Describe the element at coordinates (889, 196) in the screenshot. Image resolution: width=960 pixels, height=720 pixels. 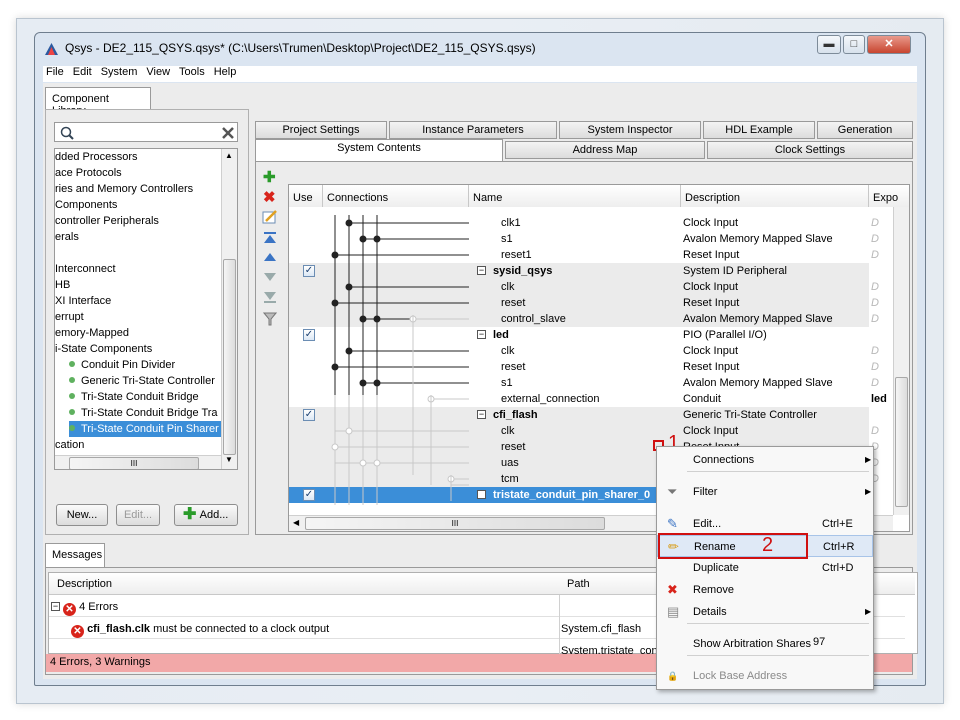
I see `col-export: Expo` at that location.